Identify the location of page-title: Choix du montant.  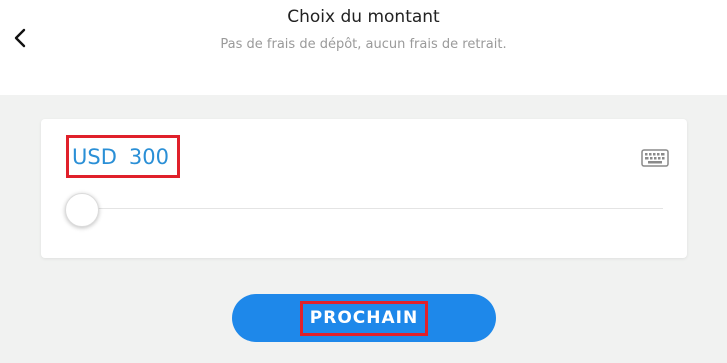
(363, 17).